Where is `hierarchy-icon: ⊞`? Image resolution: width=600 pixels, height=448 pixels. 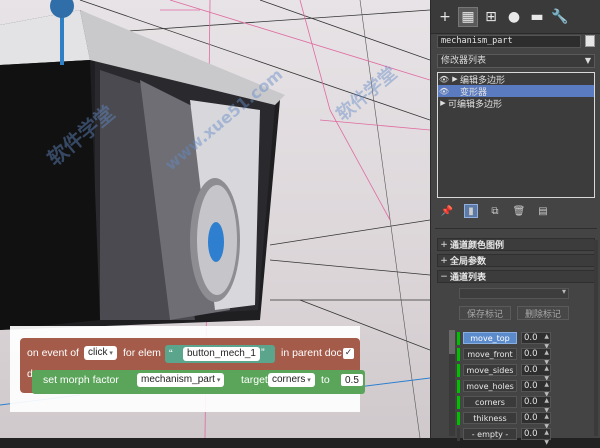 hierarchy-icon: ⊞ is located at coordinates (491, 17).